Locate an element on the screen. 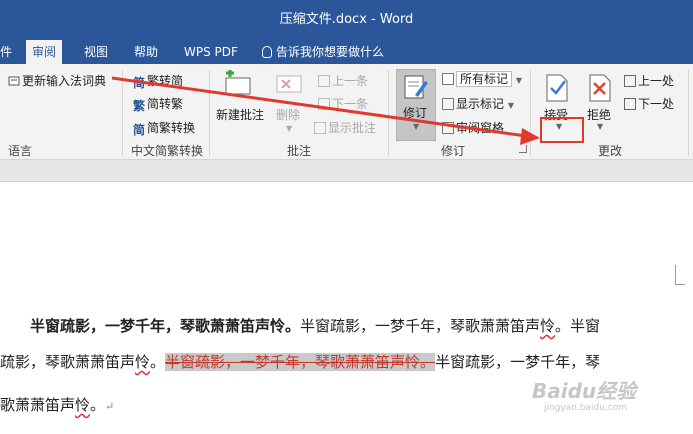 This screenshot has width=693, height=434. bold-sentence: 半窗疏影，一梦千年，琴歌萧萧笛声怜。 is located at coordinates (165, 326).